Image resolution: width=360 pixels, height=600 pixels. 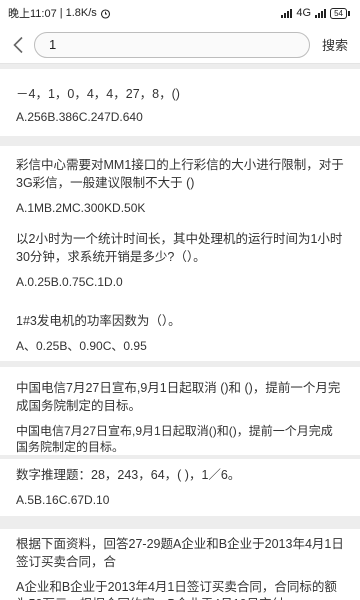 What do you see at coordinates (81, 346) in the screenshot?
I see `result-options: A、0.25B、0.90C、0.95` at bounding box center [81, 346].